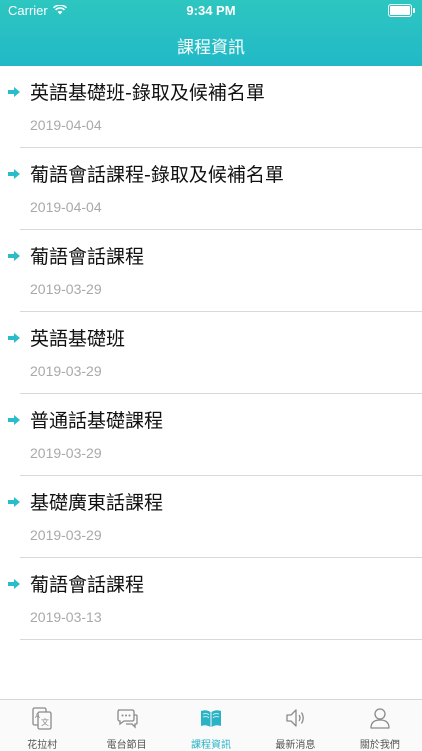 The height and width of the screenshot is (751, 422). I want to click on tab-label: 關於我們, so click(379, 745).